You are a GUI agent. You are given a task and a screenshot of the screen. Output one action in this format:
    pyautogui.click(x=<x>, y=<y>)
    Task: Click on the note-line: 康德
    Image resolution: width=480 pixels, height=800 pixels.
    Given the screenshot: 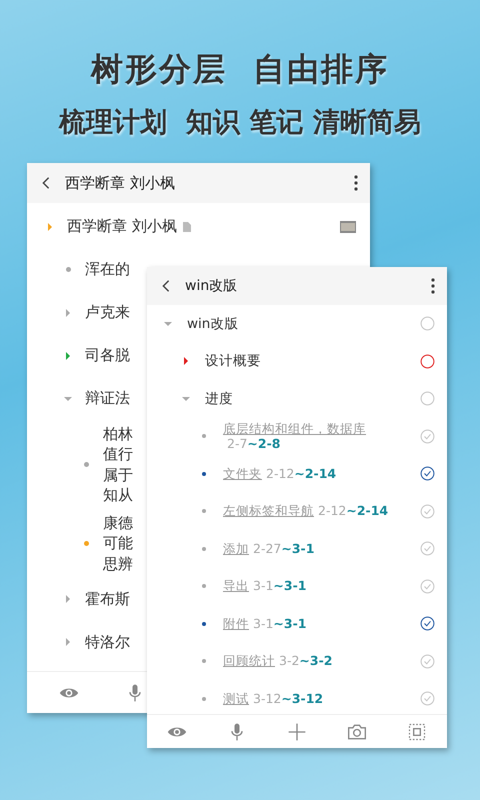 What is the action you would take?
    pyautogui.click(x=118, y=523)
    